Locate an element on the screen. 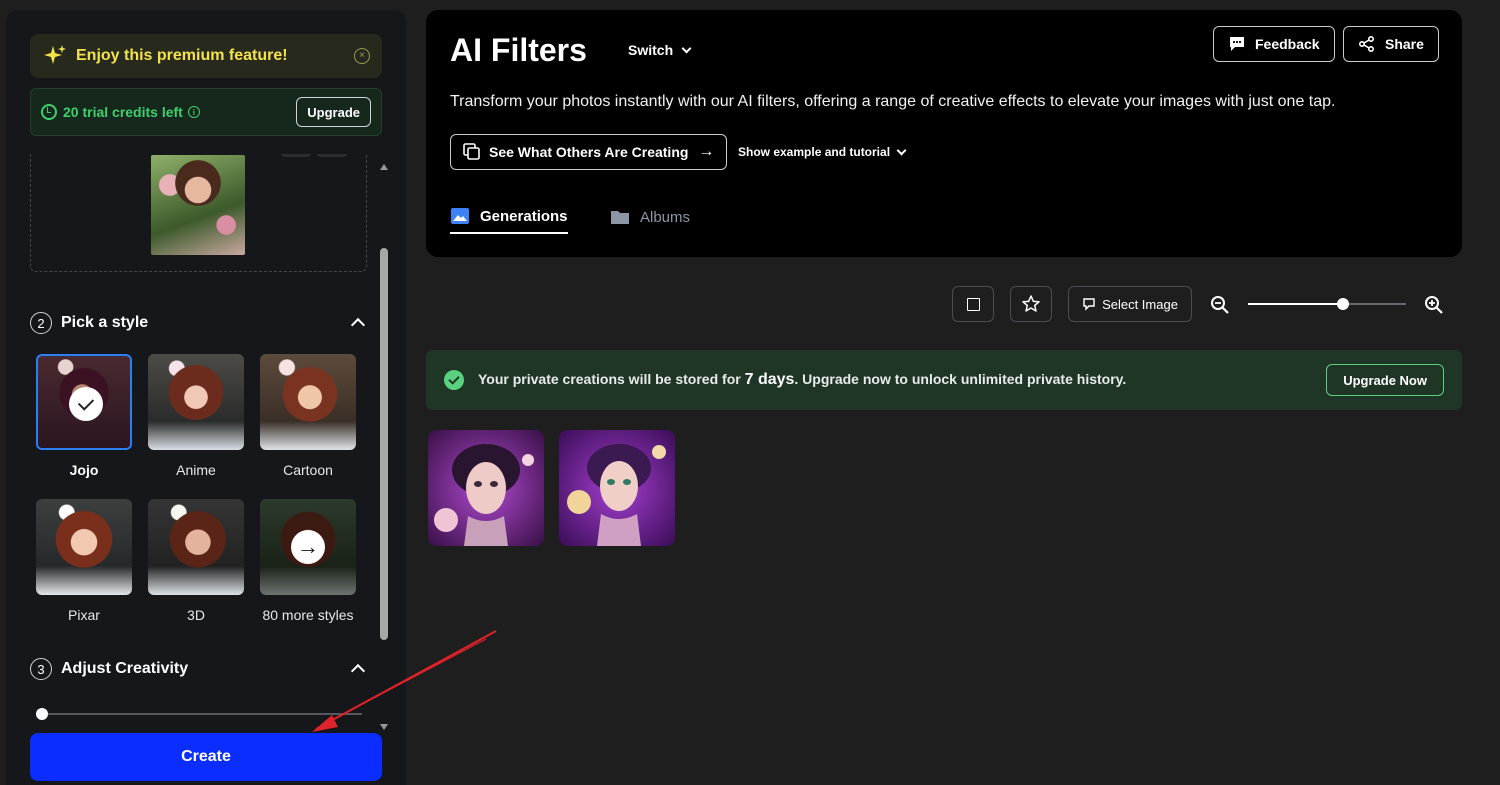 The height and width of the screenshot is (785, 1500). feedback-icon is located at coordinates (1237, 44).